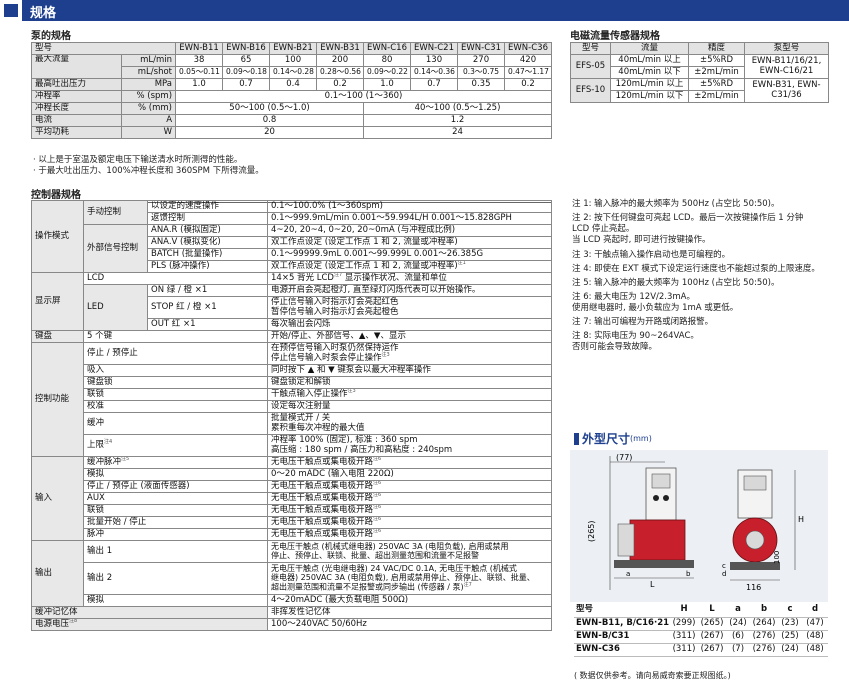 Image resolution: width=849 pixels, height=690 pixels. I want to click on func-item: 缓冲, so click(175, 423).